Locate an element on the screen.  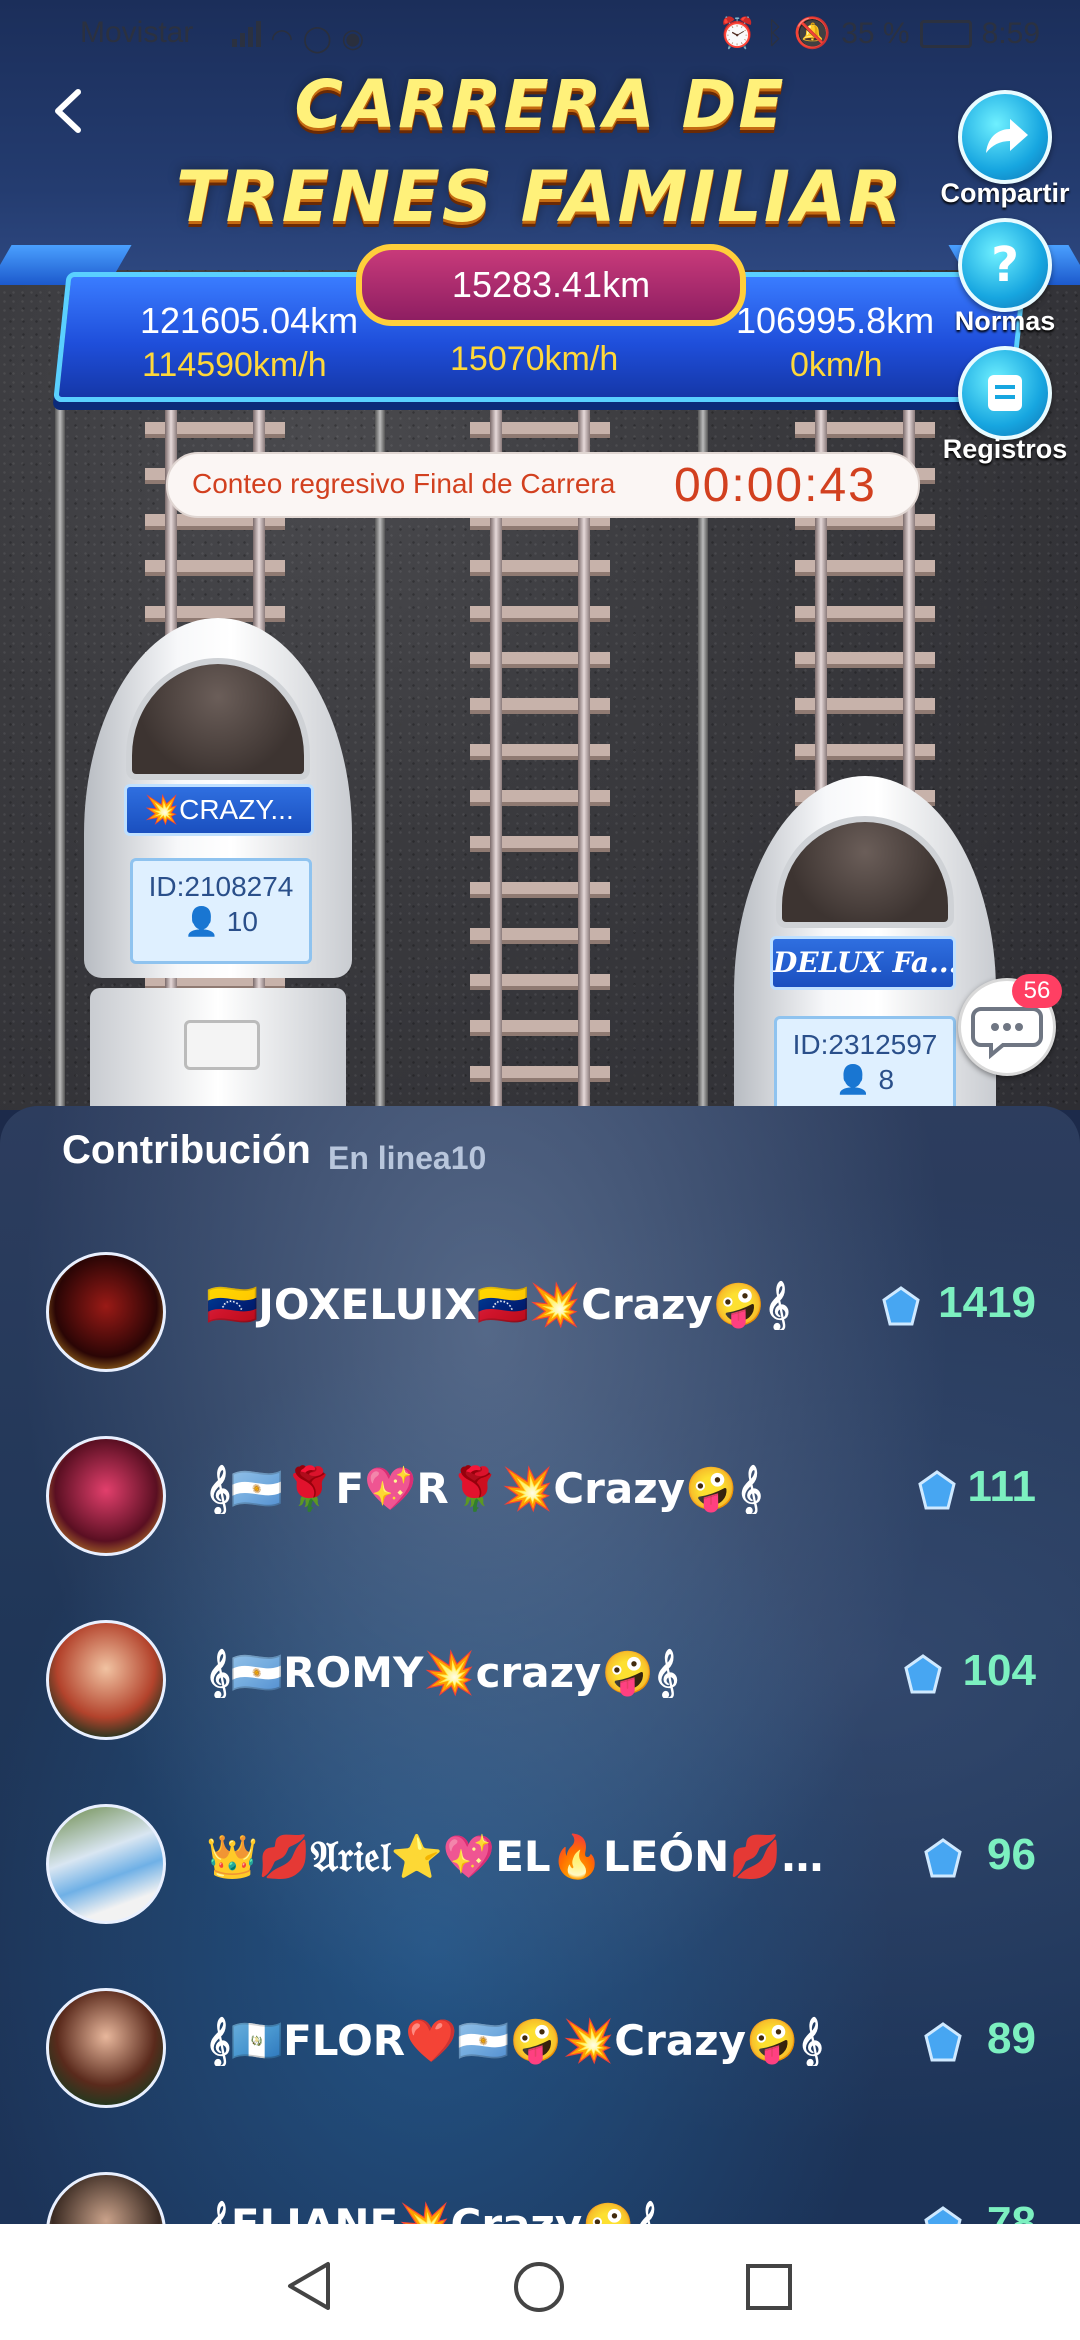
train-members: 👤 8 is located at coordinates (865, 1079).